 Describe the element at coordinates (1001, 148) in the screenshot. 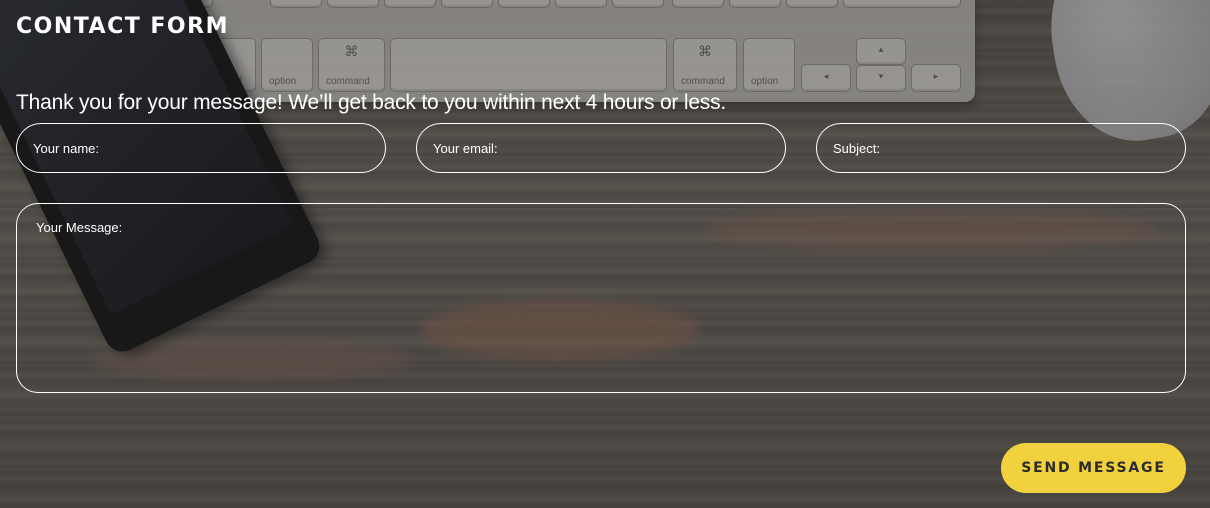

I see `subject-input` at that location.